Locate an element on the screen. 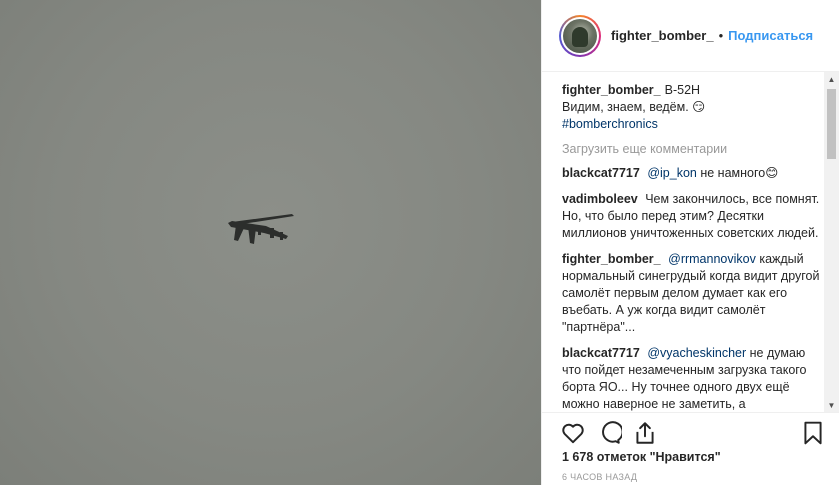 This screenshot has width=839, height=485. list-item: blackcat7717 @ip_kon не намного😊 is located at coordinates (691, 173).